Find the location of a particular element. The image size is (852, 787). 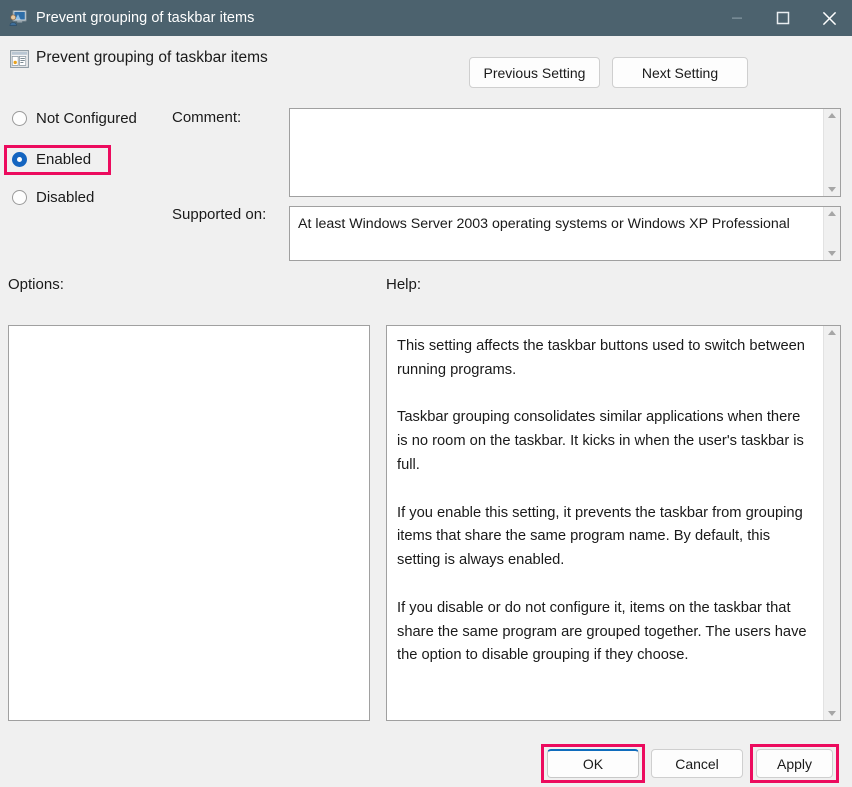

help-scrollbar is located at coordinates (831, 523).